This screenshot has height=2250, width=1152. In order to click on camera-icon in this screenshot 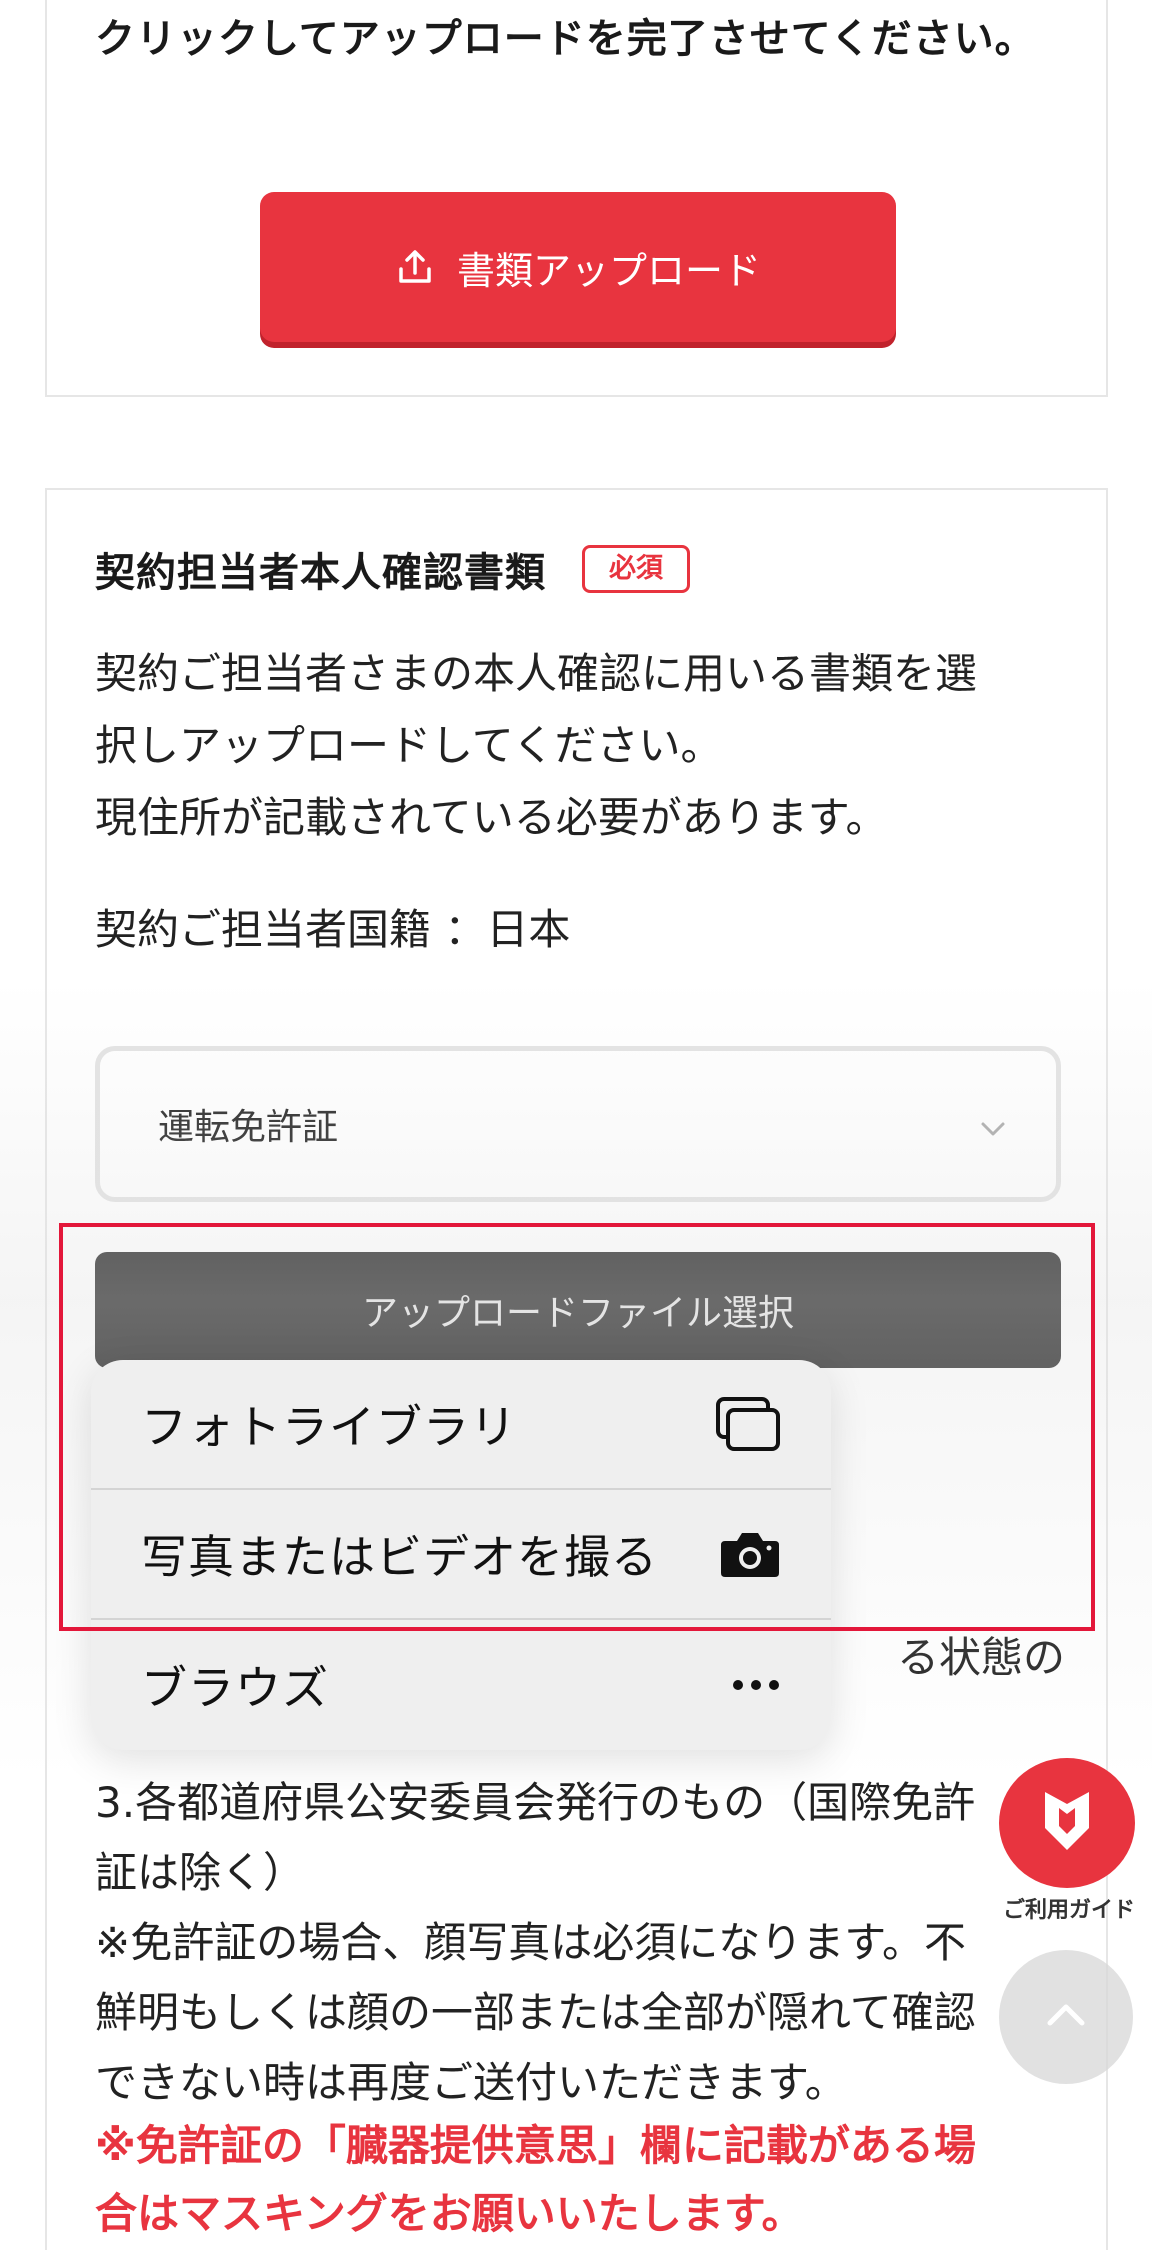, I will do `click(750, 1554)`.